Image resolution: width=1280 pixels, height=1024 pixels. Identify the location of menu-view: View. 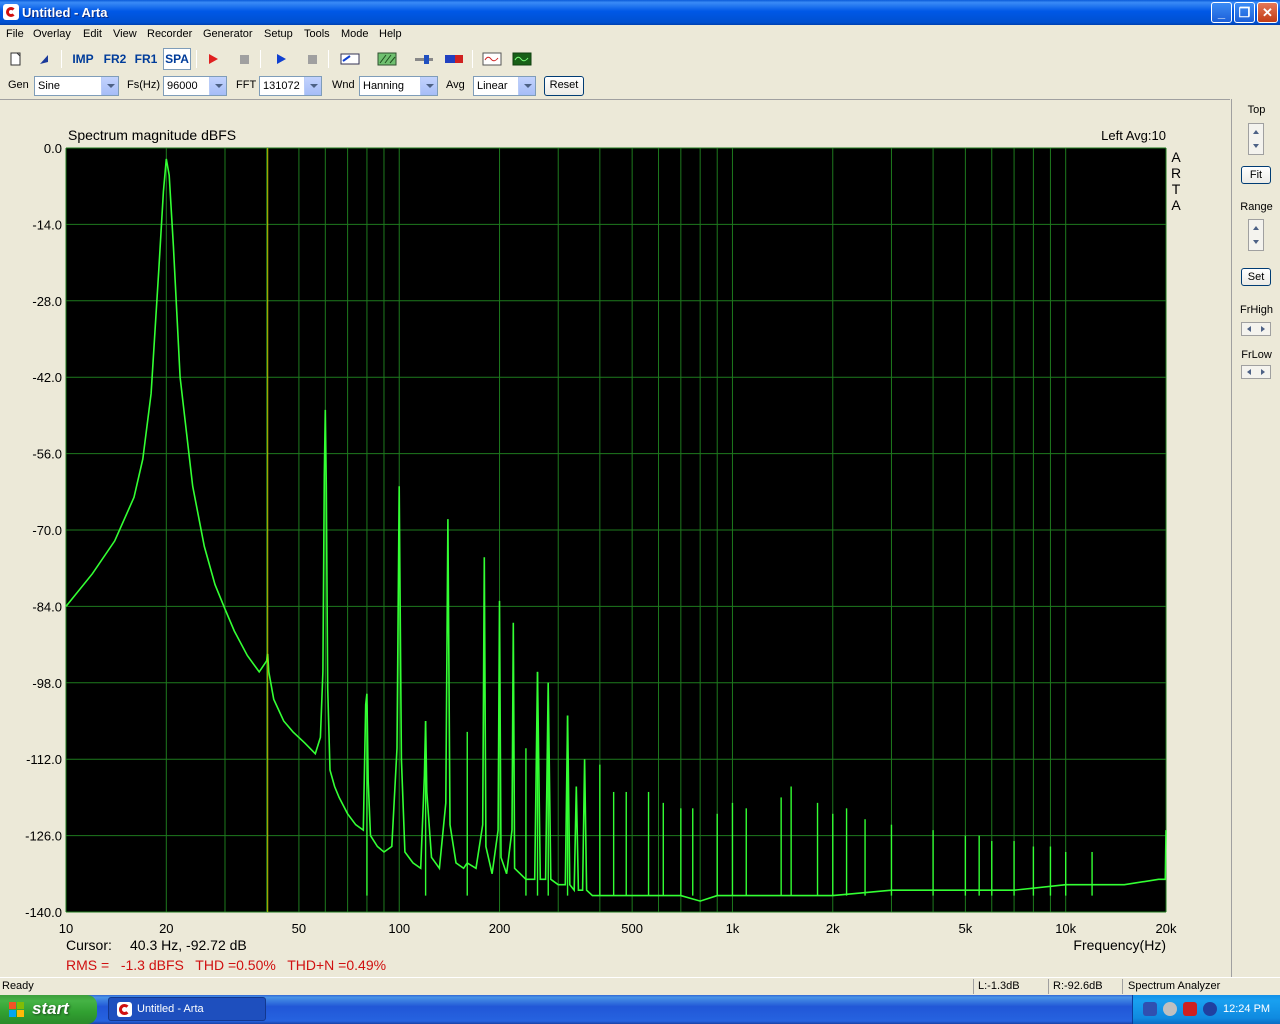
(125, 34).